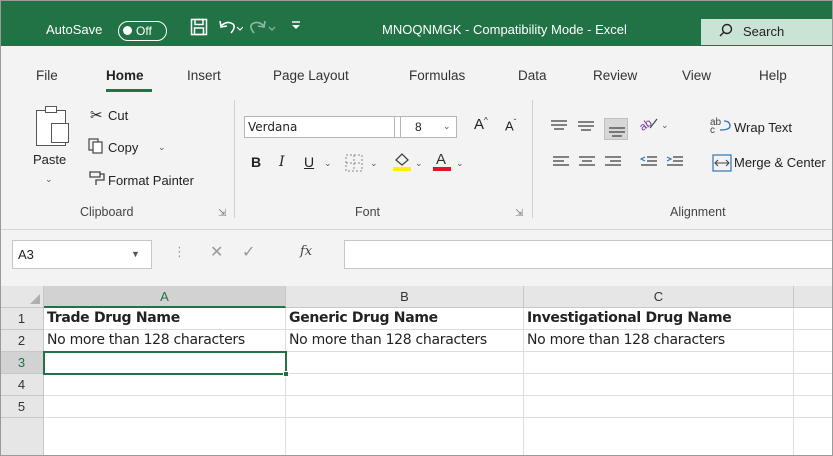 The image size is (833, 456). What do you see at coordinates (282, 162) in the screenshot?
I see `italic-button: I` at bounding box center [282, 162].